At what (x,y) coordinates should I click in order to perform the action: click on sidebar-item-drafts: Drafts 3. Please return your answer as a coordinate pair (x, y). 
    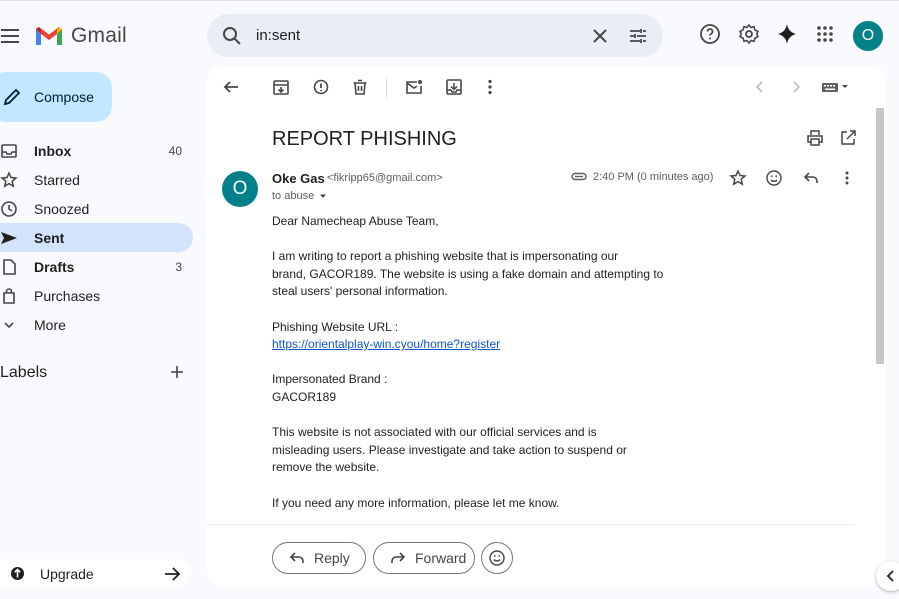
    Looking at the image, I should click on (96, 266).